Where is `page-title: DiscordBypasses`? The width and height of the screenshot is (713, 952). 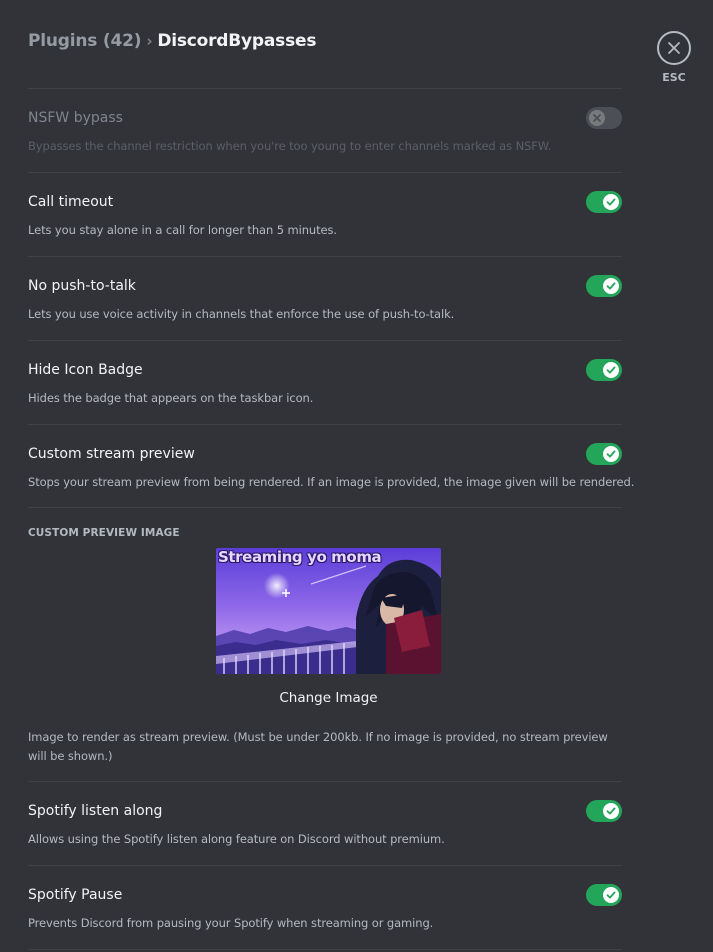
page-title: DiscordBypasses is located at coordinates (237, 41).